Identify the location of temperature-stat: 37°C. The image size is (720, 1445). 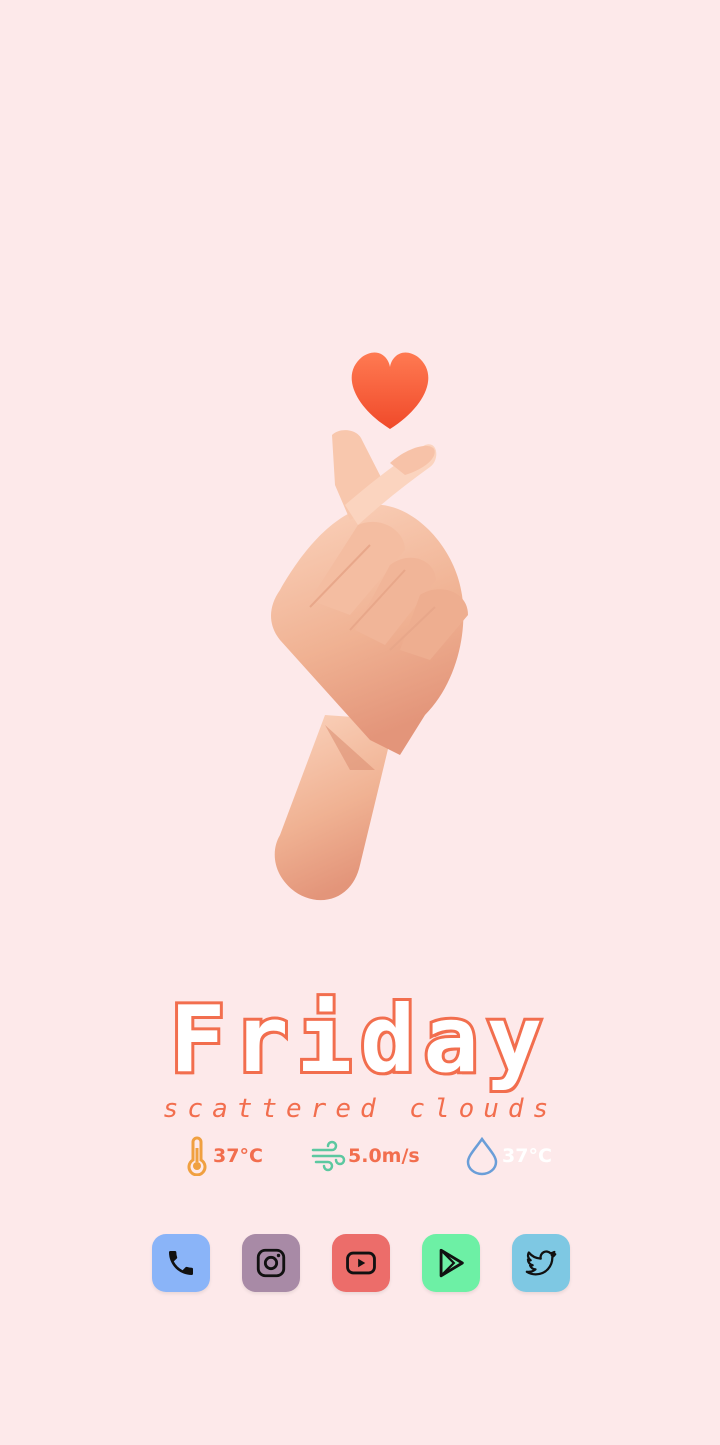
(223, 1156).